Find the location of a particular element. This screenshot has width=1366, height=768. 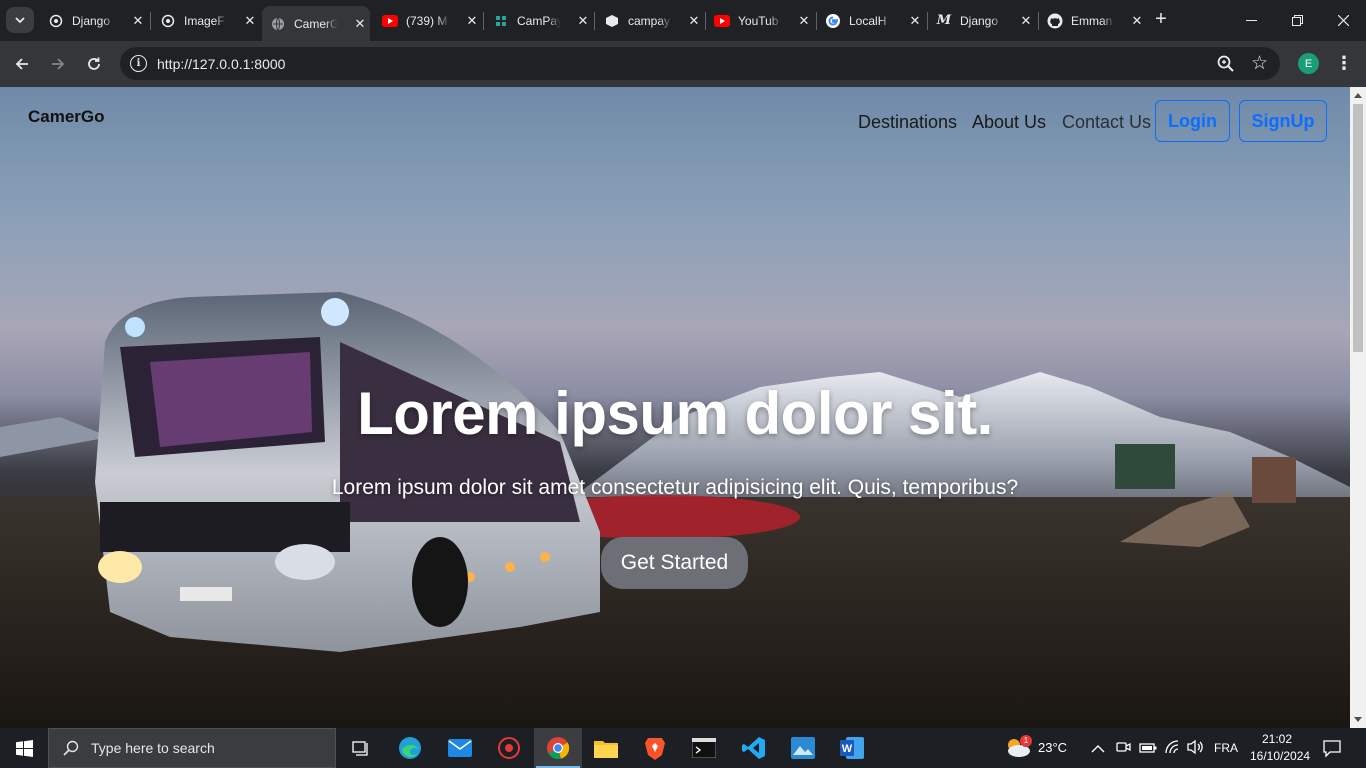

edge-icon is located at coordinates (410, 748).